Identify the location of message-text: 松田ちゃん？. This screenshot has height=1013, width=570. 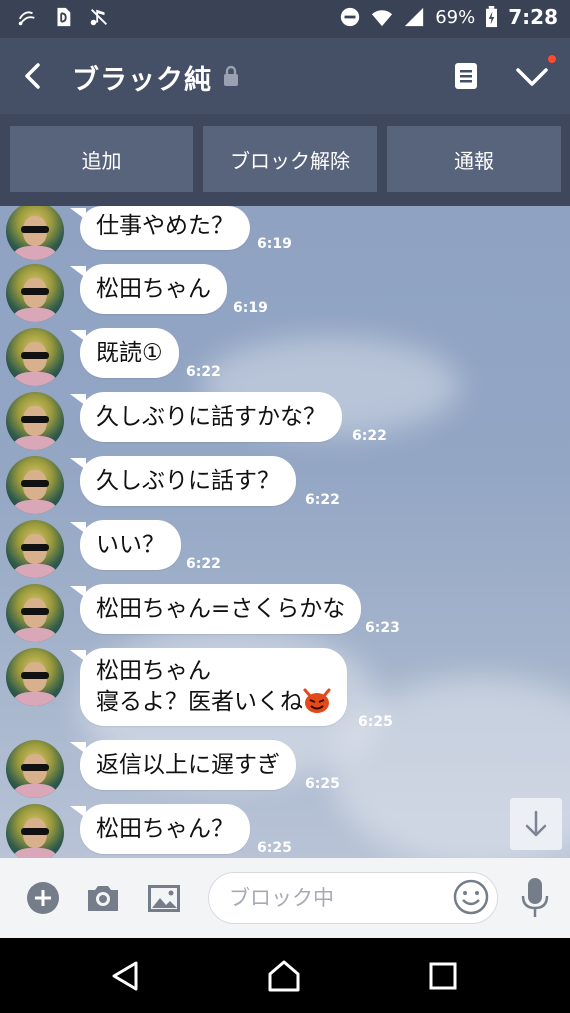
(165, 829).